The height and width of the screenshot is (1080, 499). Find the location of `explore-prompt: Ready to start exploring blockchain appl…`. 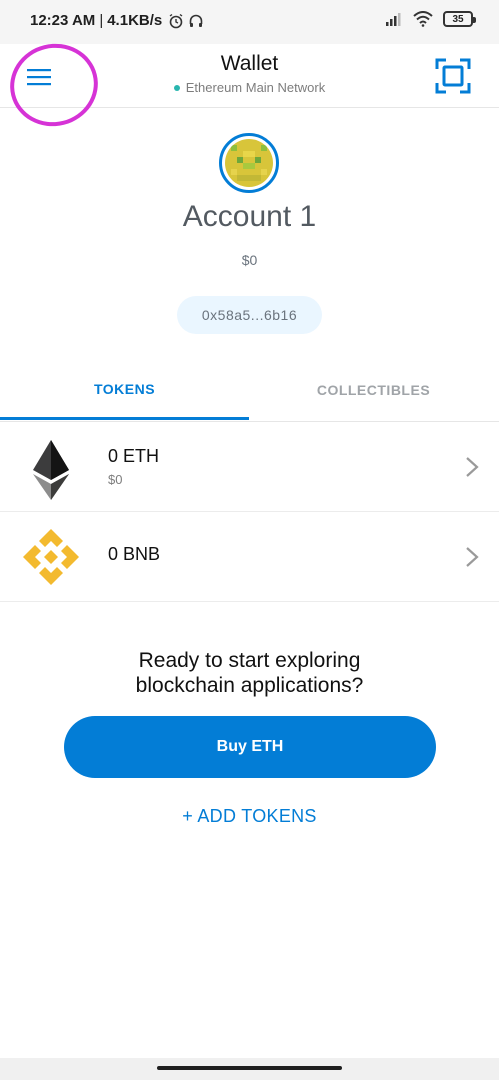

explore-prompt: Ready to start exploring blockchain appl… is located at coordinates (249, 673).